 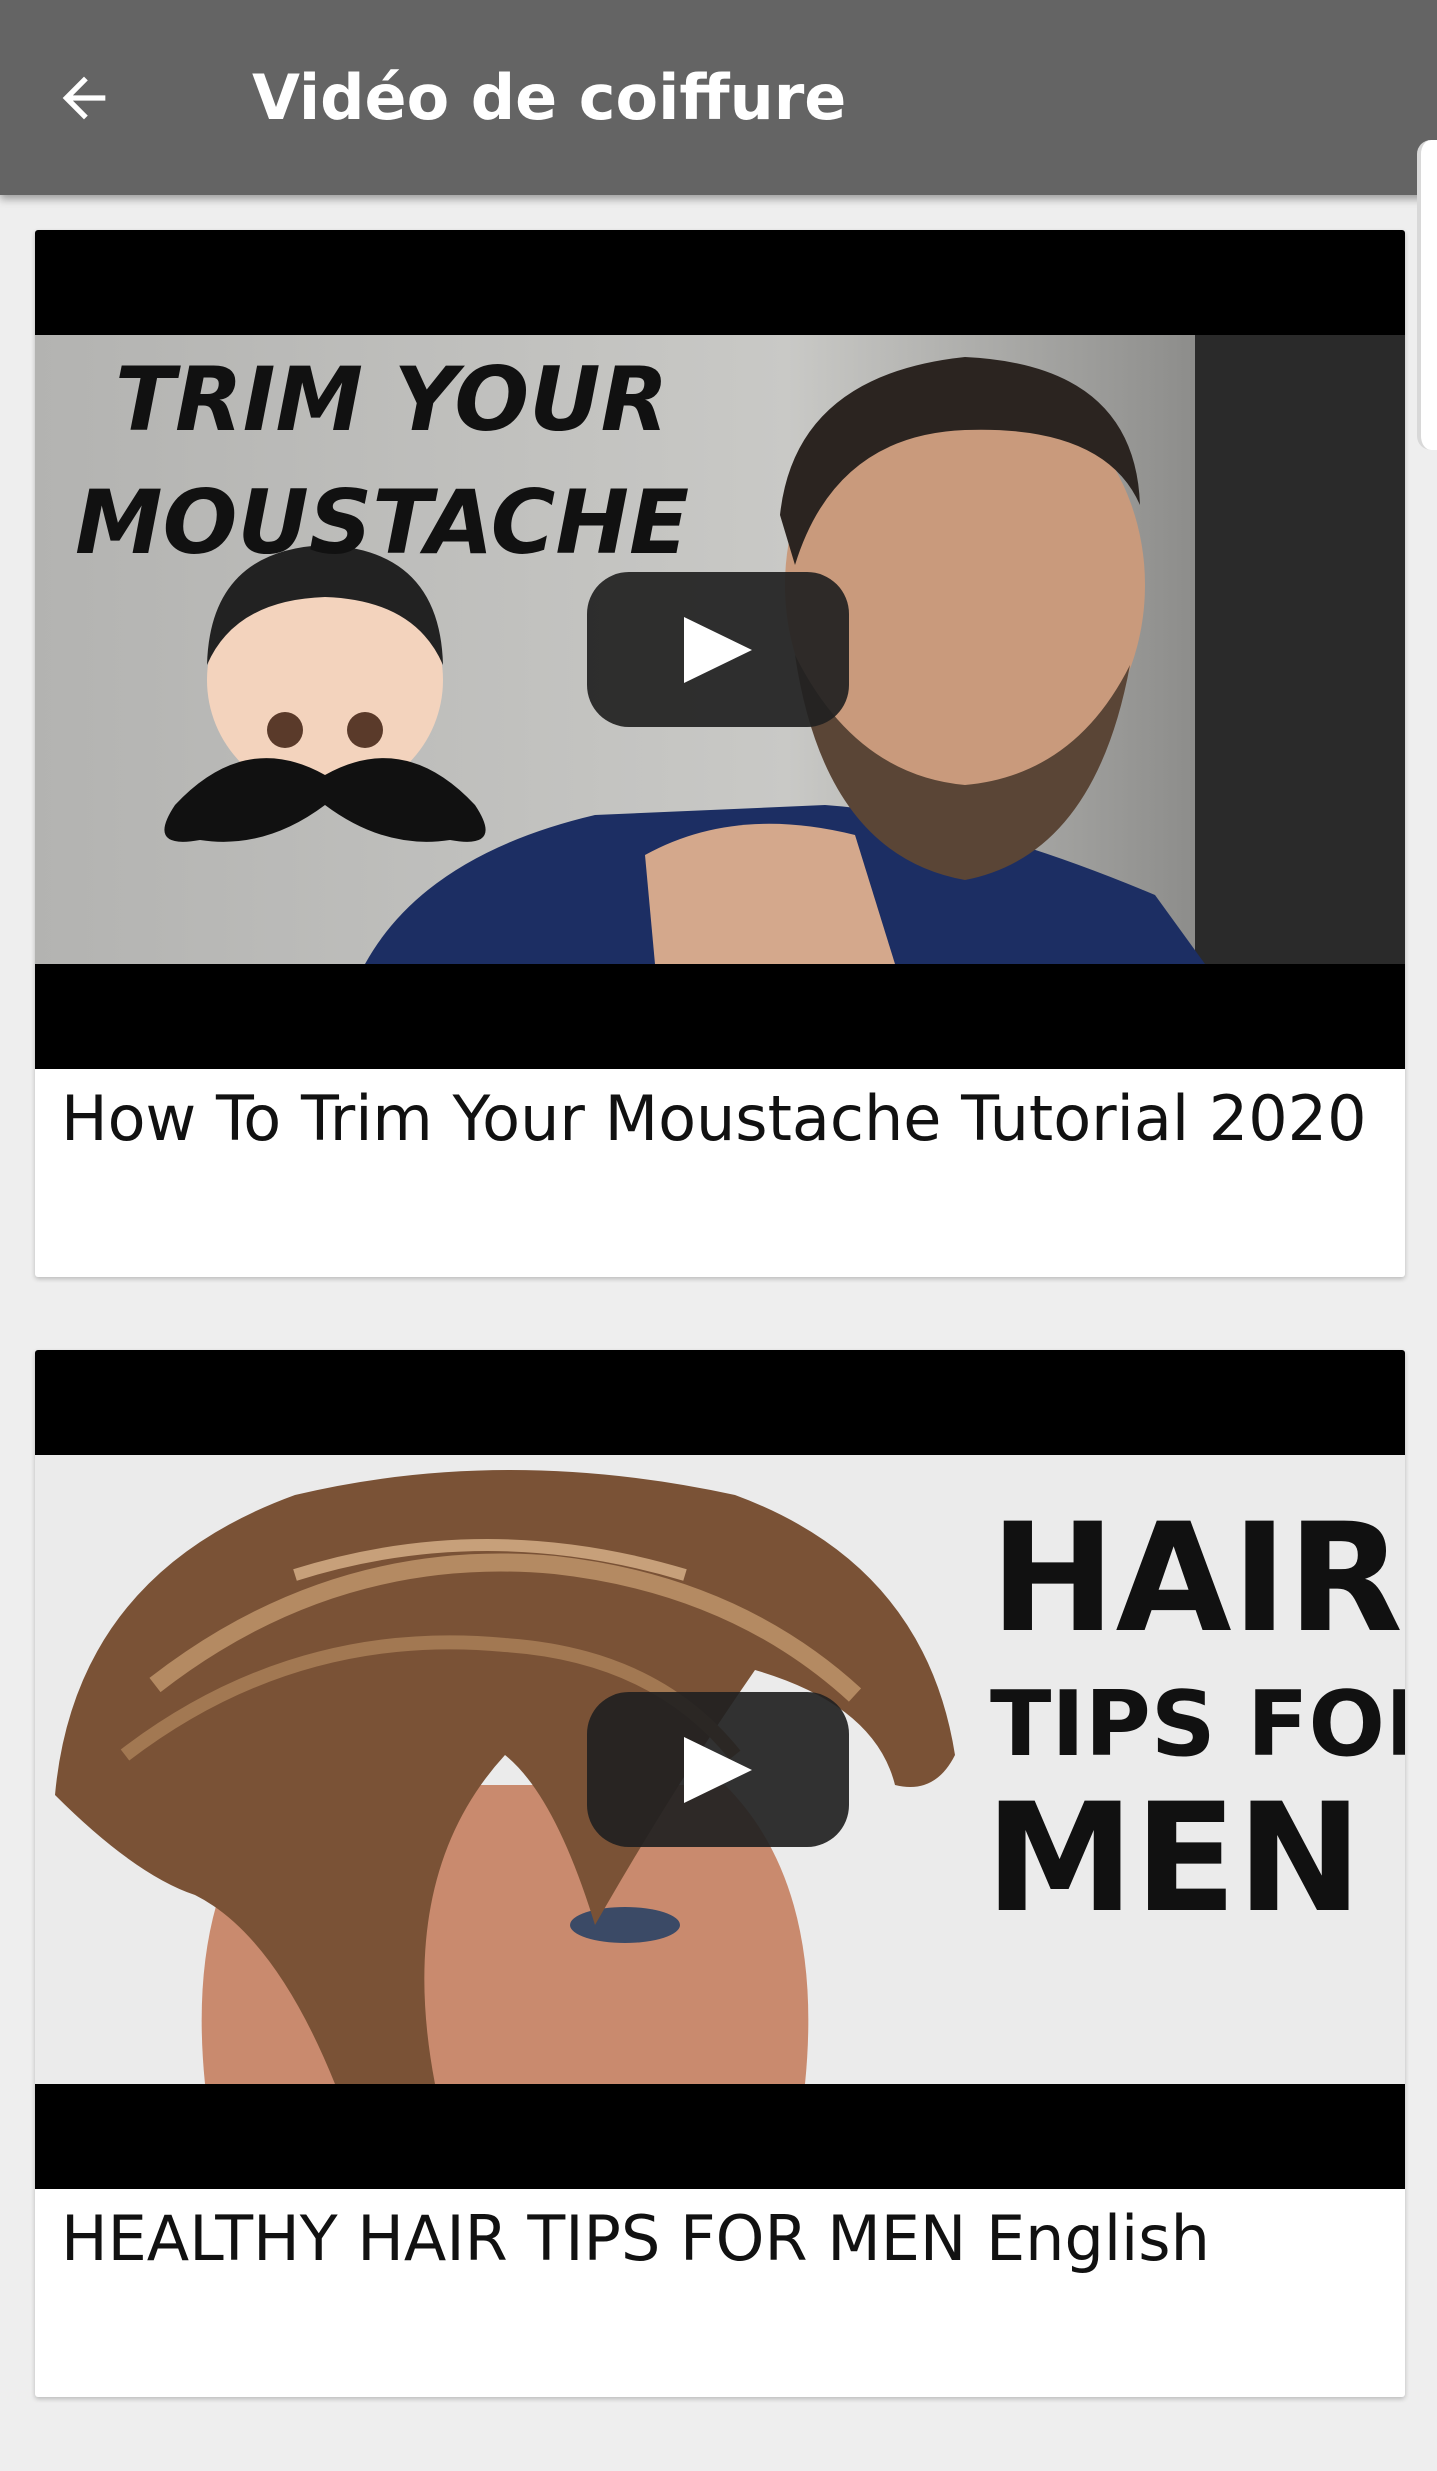 What do you see at coordinates (1197, 1724) in the screenshot?
I see `thumbnail-caption-line: TIPS FOR` at bounding box center [1197, 1724].